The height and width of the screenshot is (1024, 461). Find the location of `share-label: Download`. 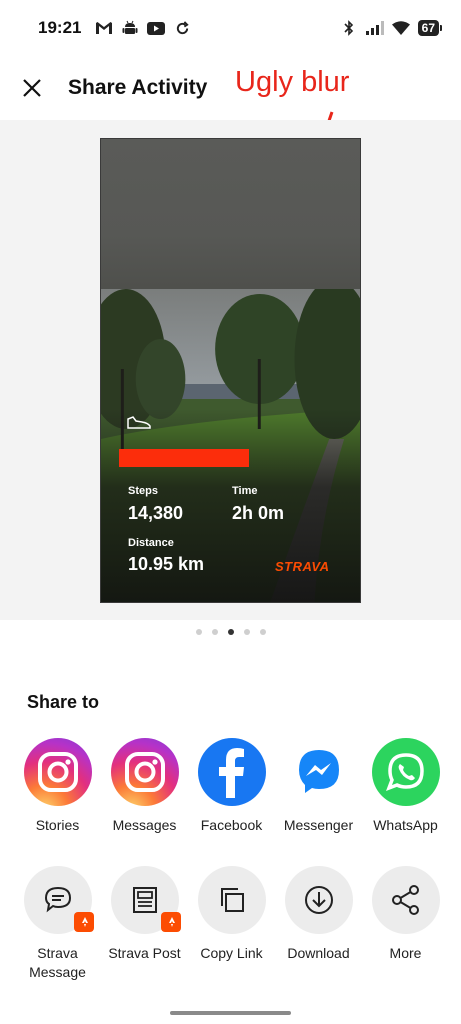

share-label: Download is located at coordinates (318, 953).